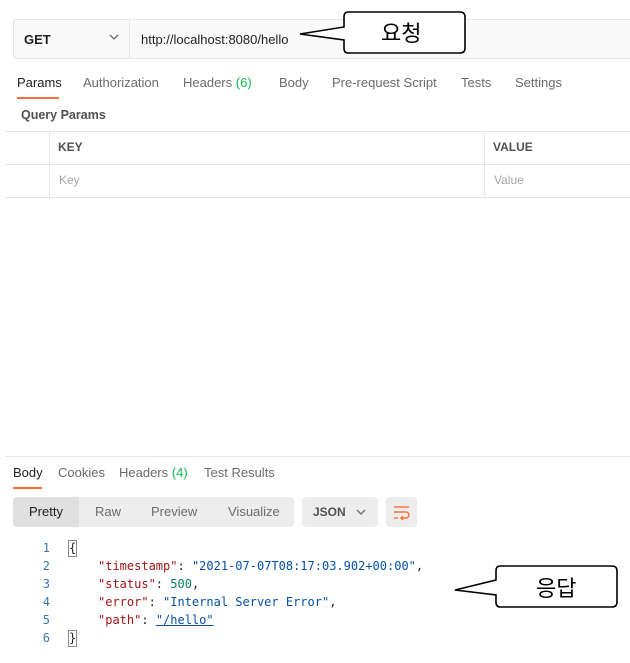 The width and height of the screenshot is (630, 663). I want to click on pane-divider, so click(317, 456).